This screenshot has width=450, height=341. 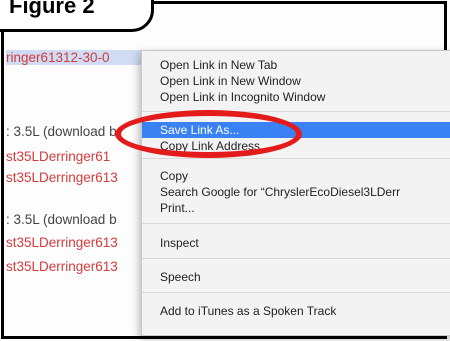 I want to click on page-link: st35LDerringer61, so click(x=73, y=156).